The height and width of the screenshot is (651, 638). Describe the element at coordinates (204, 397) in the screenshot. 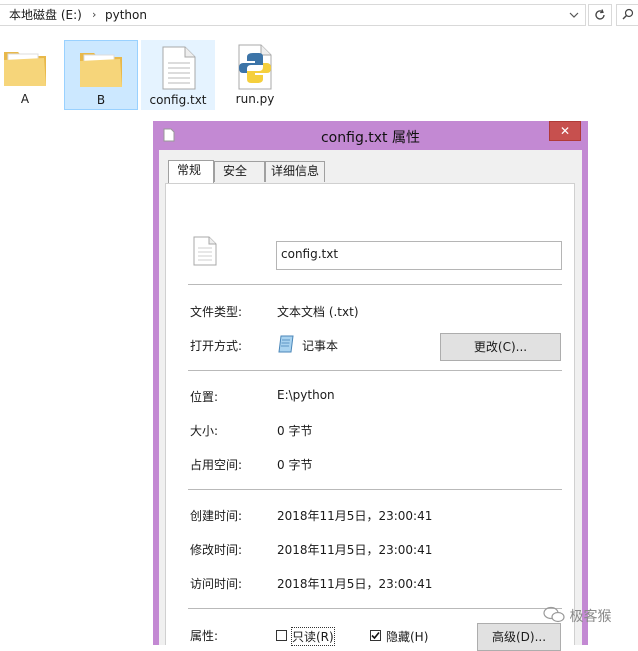

I see `location-label: 位置:` at that location.